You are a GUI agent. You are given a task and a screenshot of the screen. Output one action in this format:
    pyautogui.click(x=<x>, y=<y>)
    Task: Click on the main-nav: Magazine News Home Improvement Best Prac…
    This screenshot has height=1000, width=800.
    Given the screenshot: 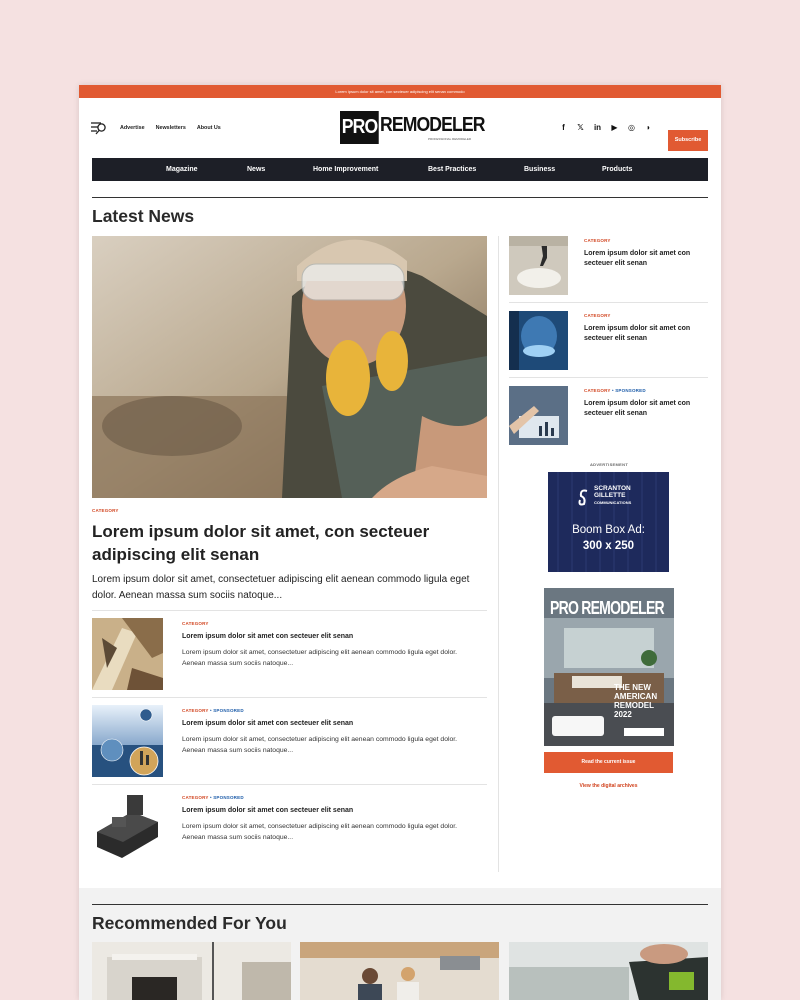 What is the action you would take?
    pyautogui.click(x=400, y=169)
    